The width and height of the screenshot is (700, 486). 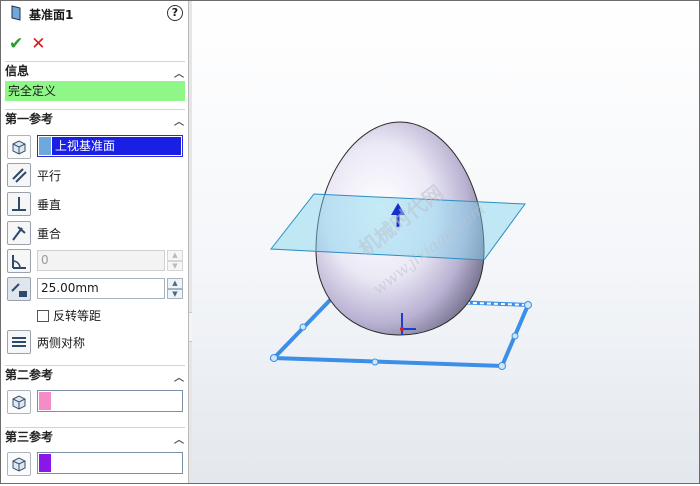 I want to click on perpendicular-icon, so click(x=19, y=204).